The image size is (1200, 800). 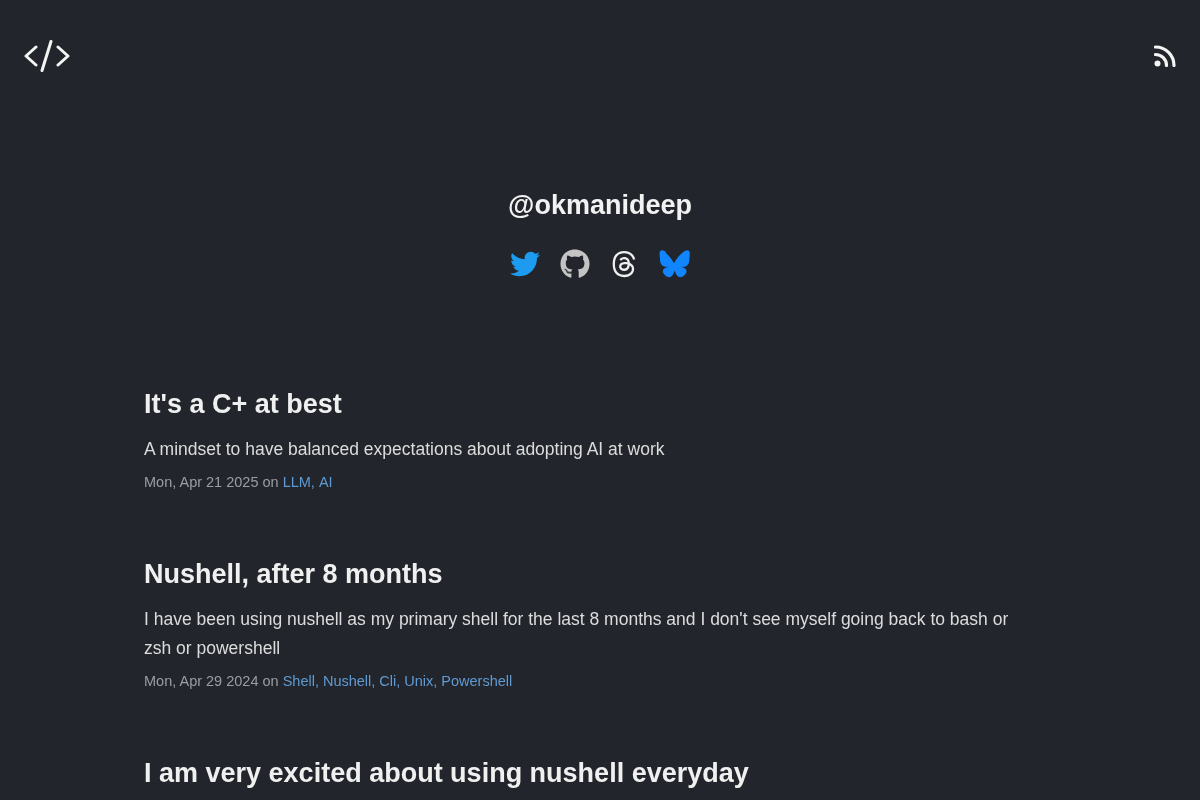 I want to click on tag-link: LLM,, so click(x=298, y=482).